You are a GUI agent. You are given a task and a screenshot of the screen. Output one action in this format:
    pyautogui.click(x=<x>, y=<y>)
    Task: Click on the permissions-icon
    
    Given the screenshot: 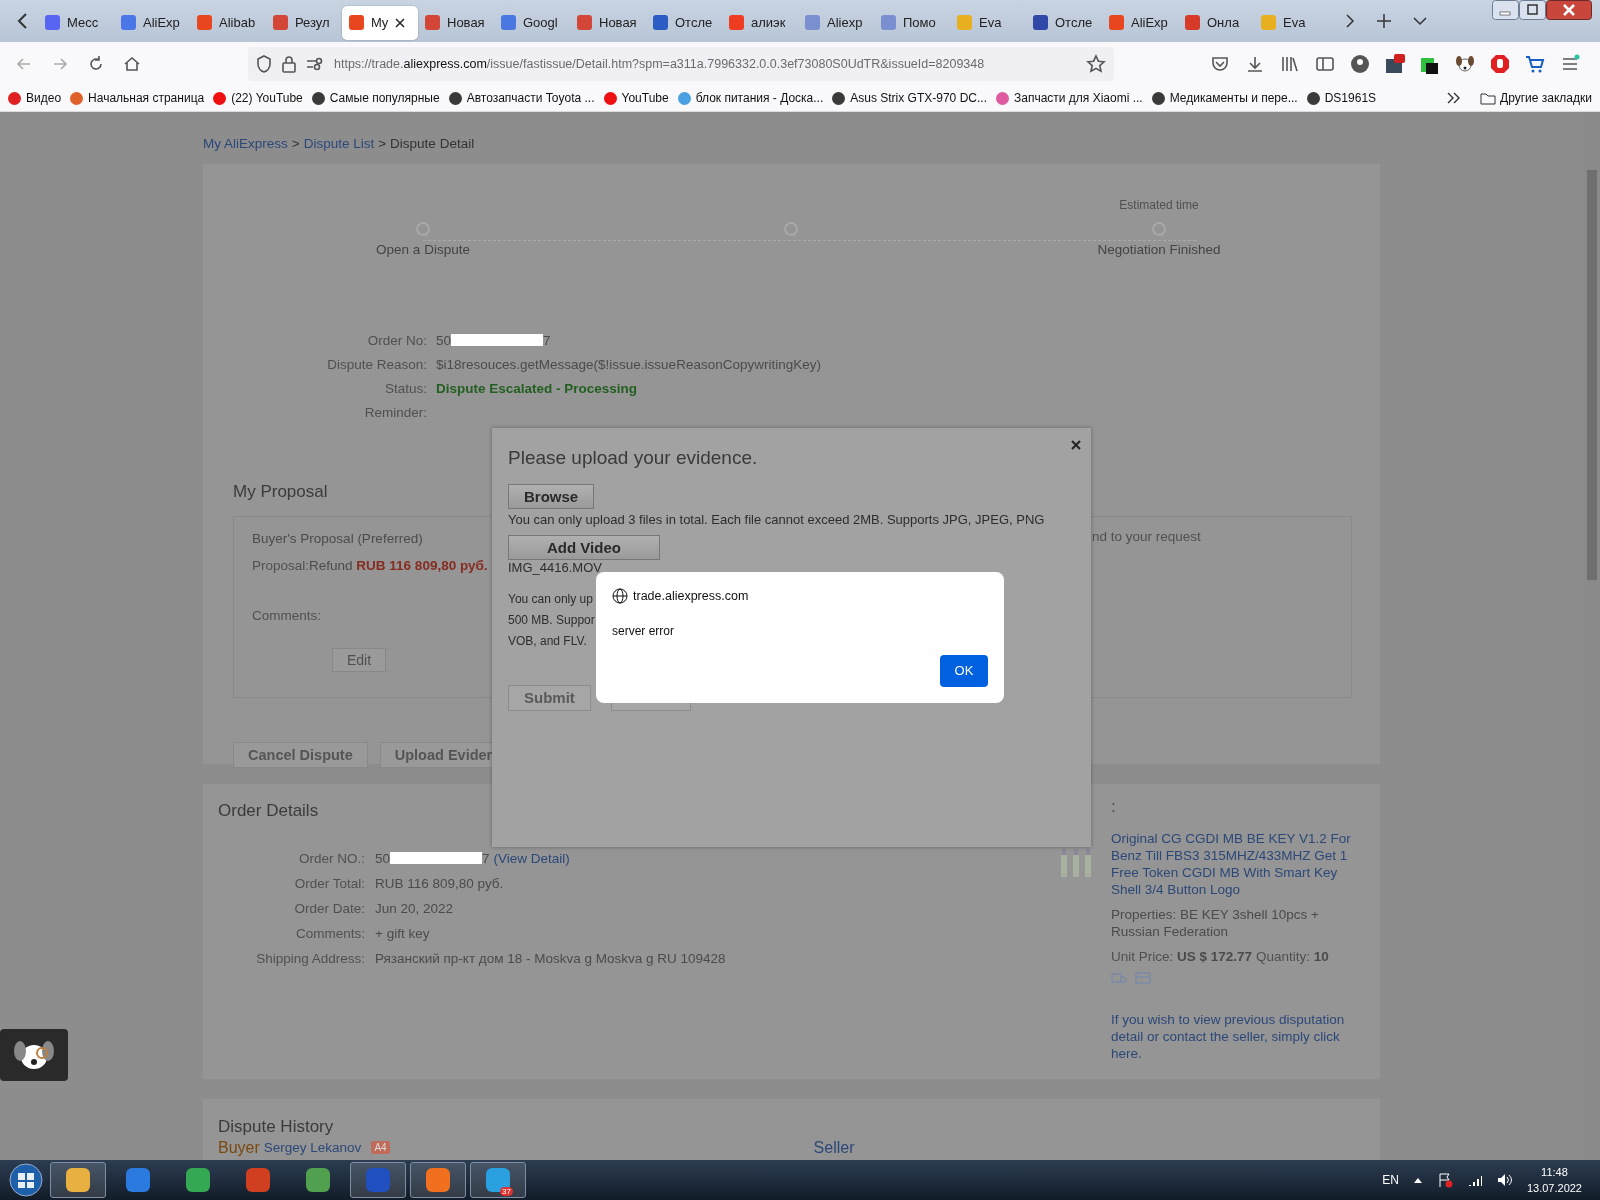 What is the action you would take?
    pyautogui.click(x=315, y=63)
    